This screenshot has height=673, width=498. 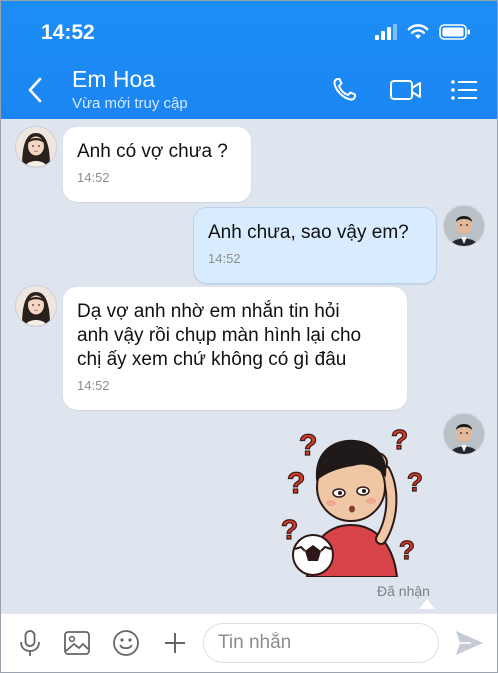 I want to click on confused-boy-sticker: ? ? ? ? ? ?, so click(x=347, y=499).